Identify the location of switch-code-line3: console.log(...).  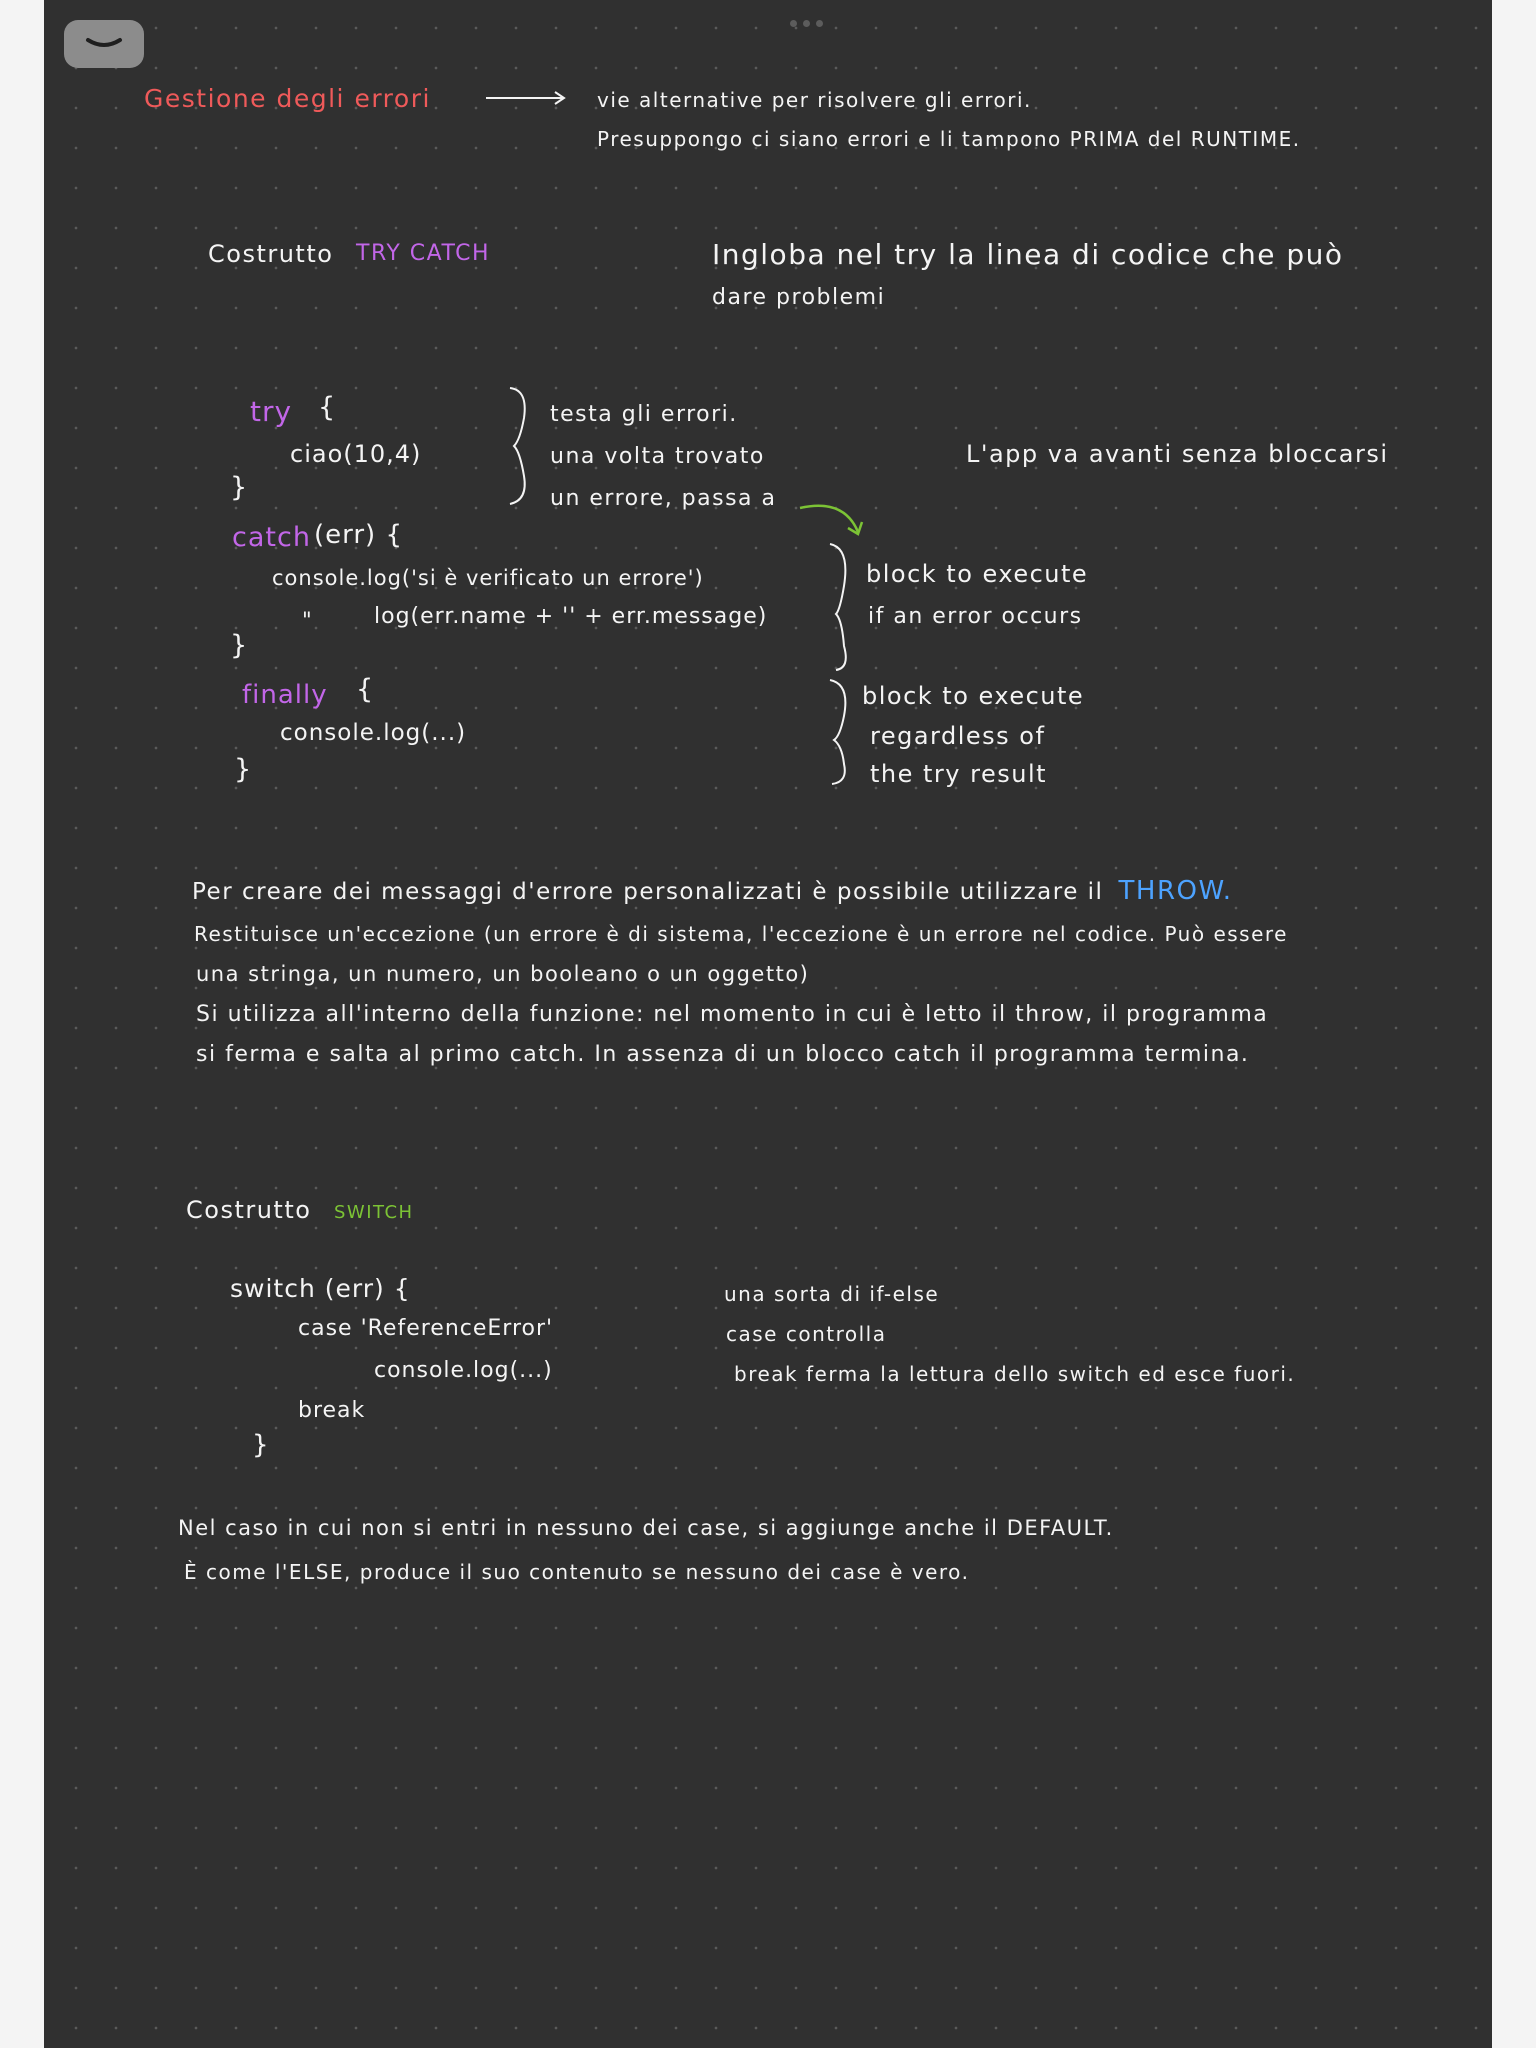
(463, 1370).